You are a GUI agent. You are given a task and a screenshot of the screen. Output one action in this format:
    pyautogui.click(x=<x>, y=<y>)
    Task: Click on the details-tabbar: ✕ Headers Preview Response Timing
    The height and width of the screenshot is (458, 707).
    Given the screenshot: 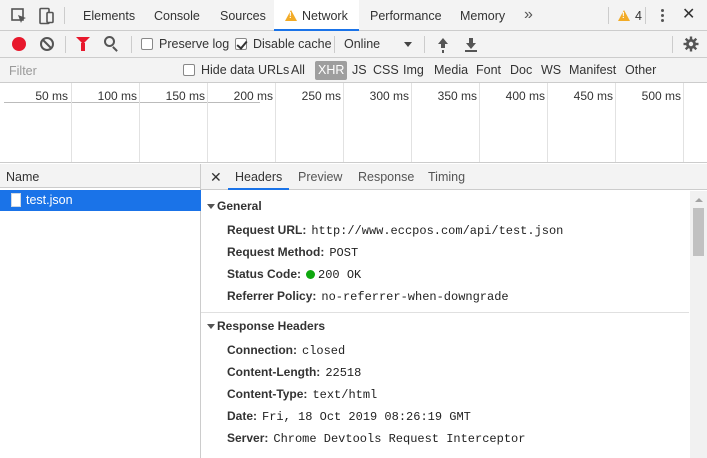 What is the action you would take?
    pyautogui.click(x=454, y=177)
    